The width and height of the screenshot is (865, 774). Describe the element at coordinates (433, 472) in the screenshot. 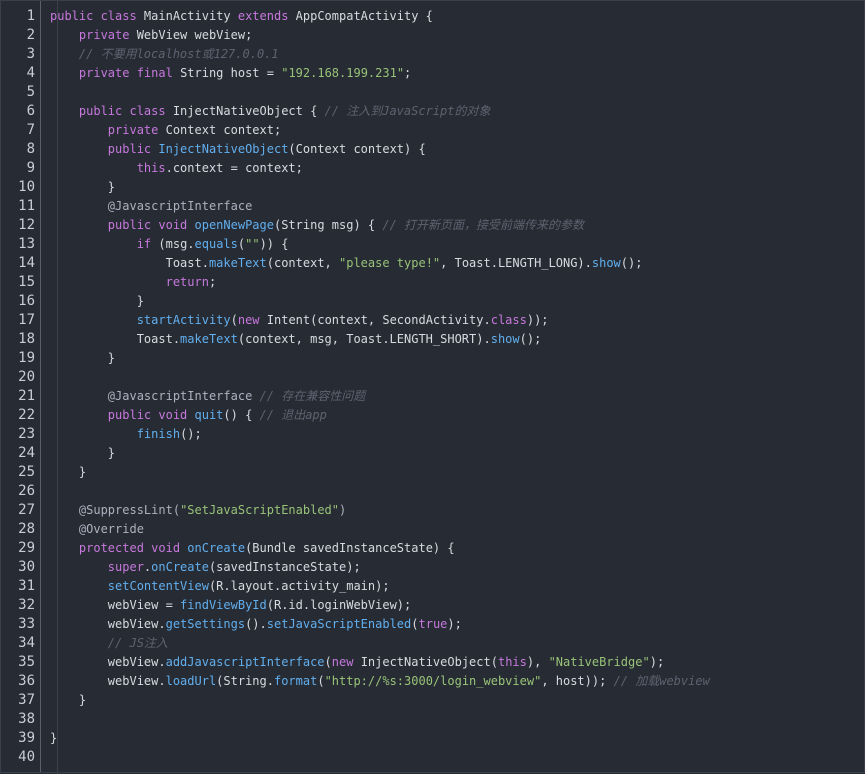

I see `code-line: 25 }` at that location.